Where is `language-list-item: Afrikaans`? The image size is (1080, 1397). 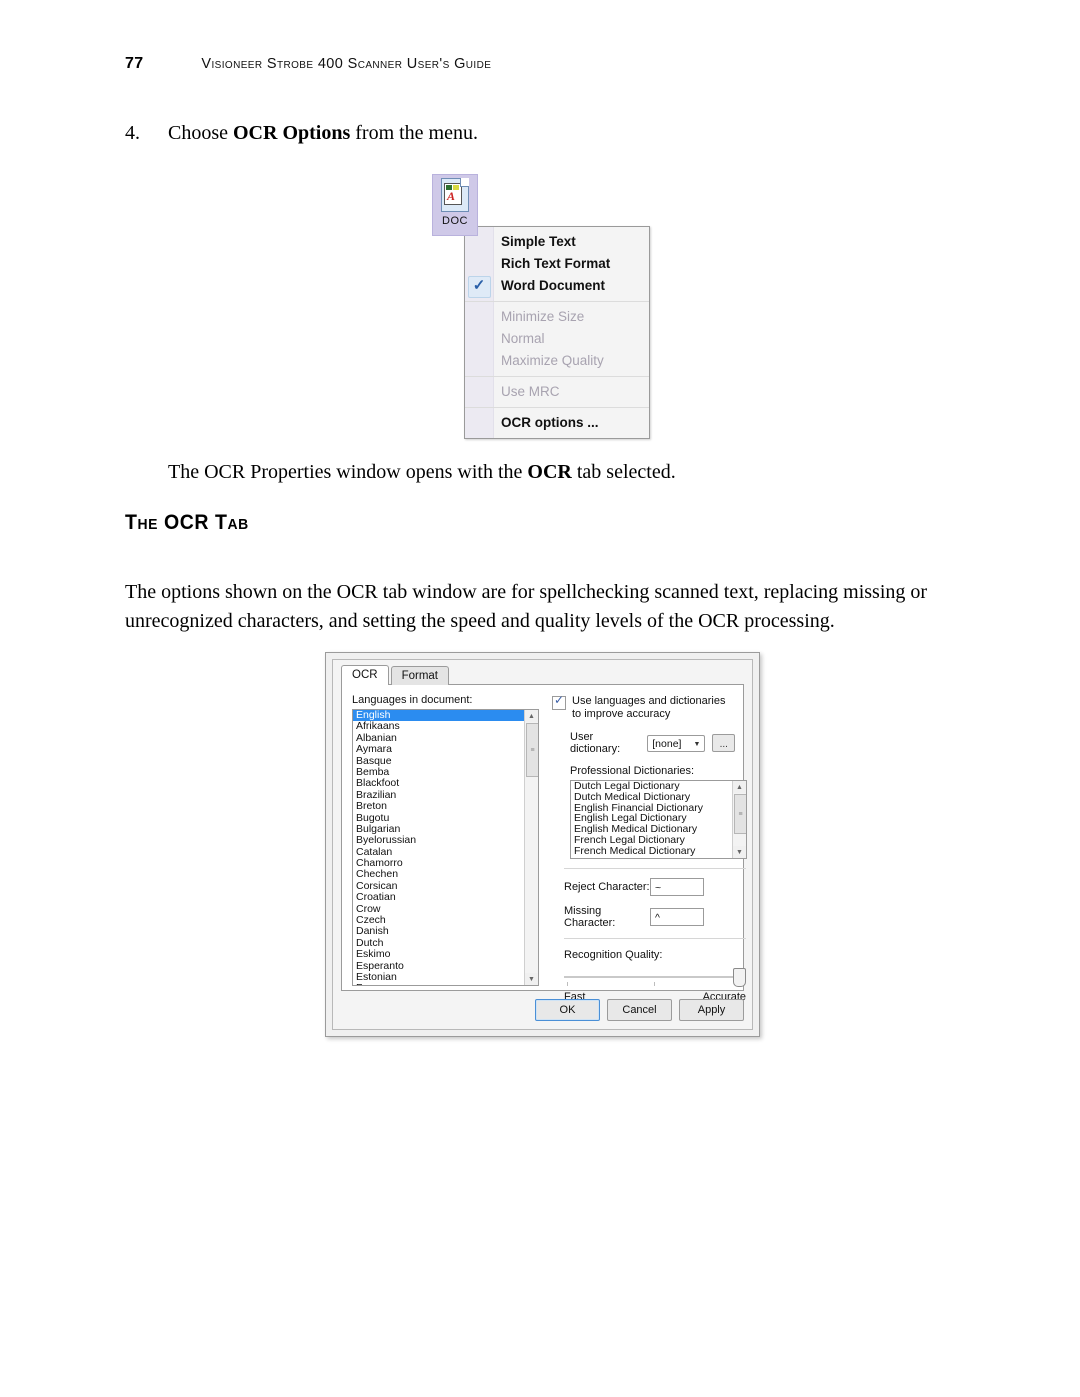 language-list-item: Afrikaans is located at coordinates (438, 726).